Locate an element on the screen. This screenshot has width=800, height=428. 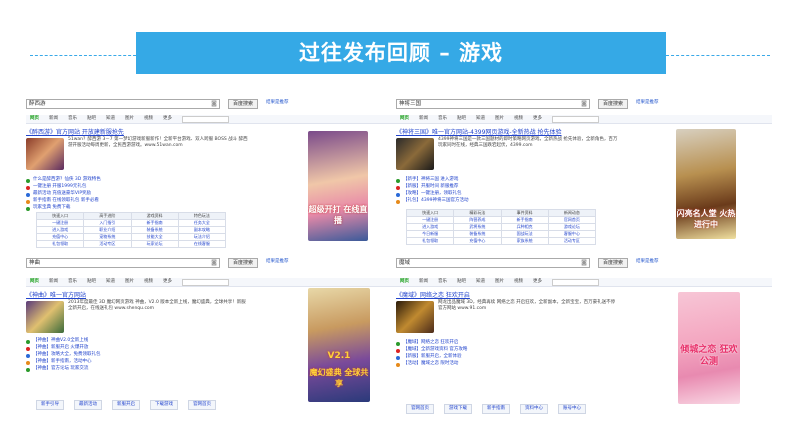
sitelink: 【神曲】新服开启 火爆开放 is located at coordinates (161, 348).